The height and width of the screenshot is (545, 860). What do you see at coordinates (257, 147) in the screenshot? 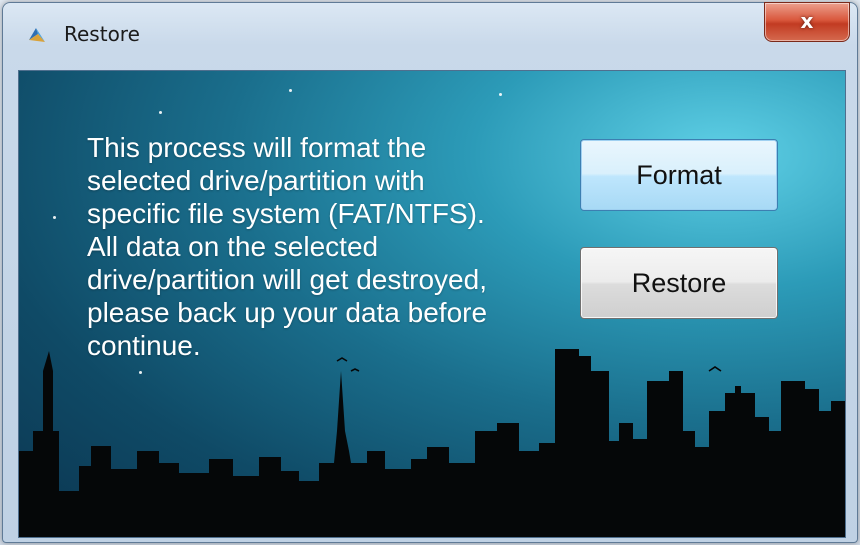
I see `message-line: This process will format the` at bounding box center [257, 147].